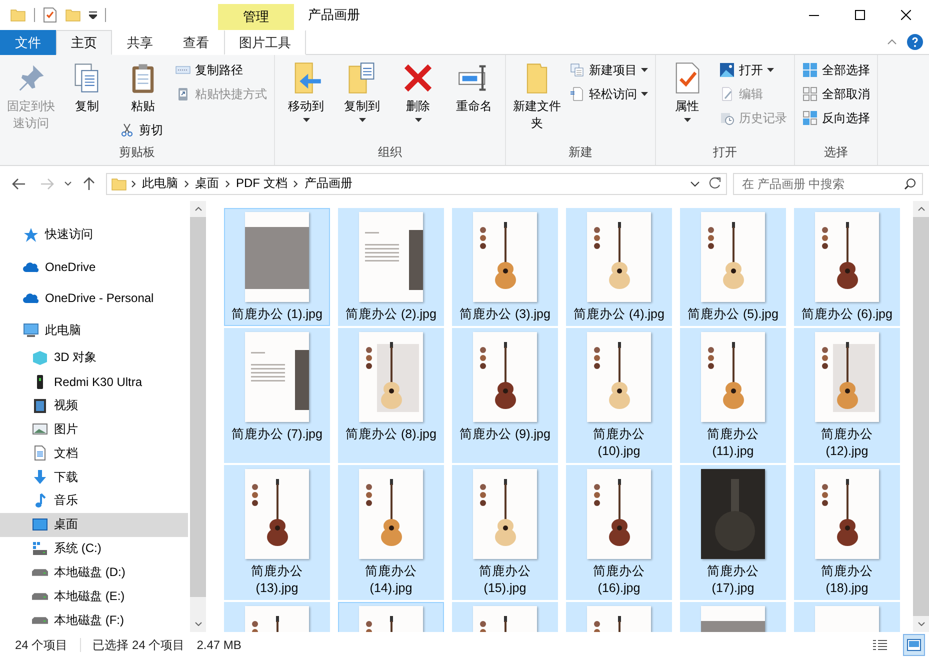 The height and width of the screenshot is (658, 929). What do you see at coordinates (160, 183) in the screenshot?
I see `breadcrumb: 此电脑` at bounding box center [160, 183].